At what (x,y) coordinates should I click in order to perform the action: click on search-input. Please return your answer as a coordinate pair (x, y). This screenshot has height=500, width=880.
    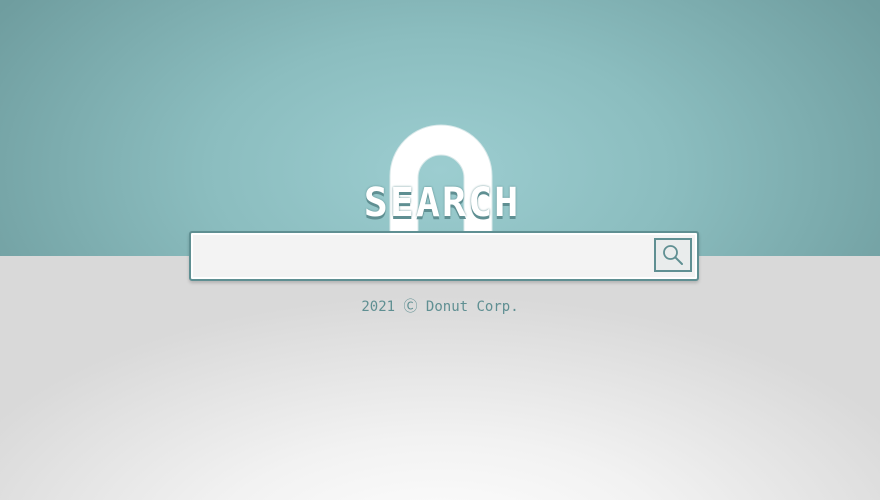
    Looking at the image, I should click on (422, 256).